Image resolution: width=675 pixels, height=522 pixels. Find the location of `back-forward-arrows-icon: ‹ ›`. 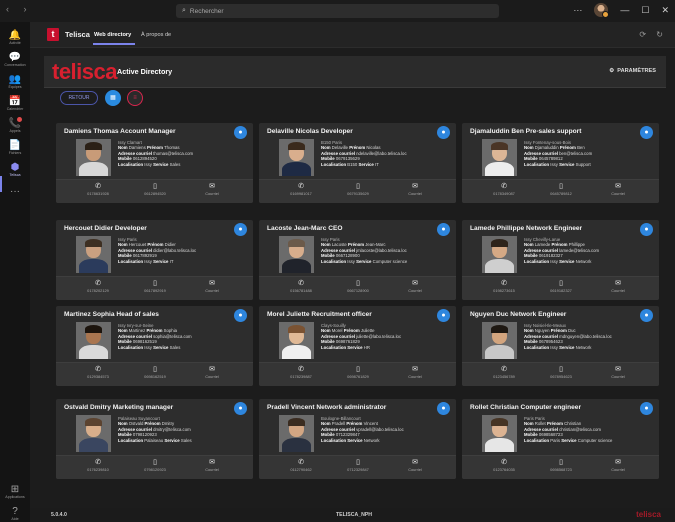

back-forward-arrows-icon: ‹ › is located at coordinates (19, 9).